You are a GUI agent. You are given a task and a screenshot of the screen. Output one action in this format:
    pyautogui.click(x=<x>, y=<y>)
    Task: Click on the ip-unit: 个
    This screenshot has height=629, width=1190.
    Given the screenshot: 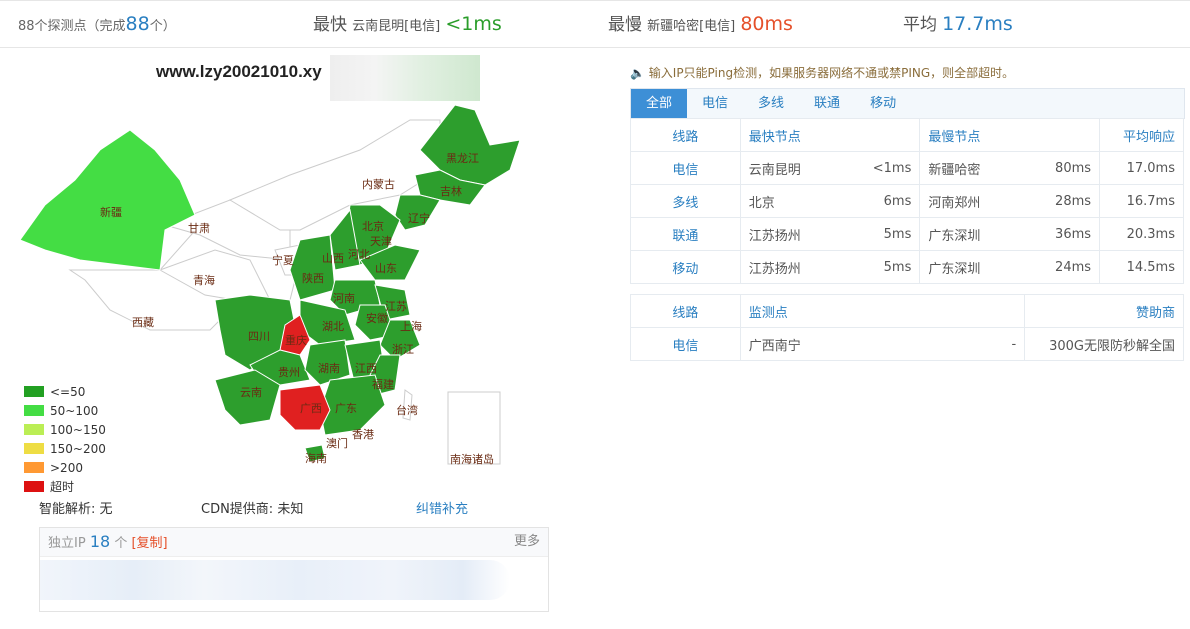 What is the action you would take?
    pyautogui.click(x=121, y=543)
    